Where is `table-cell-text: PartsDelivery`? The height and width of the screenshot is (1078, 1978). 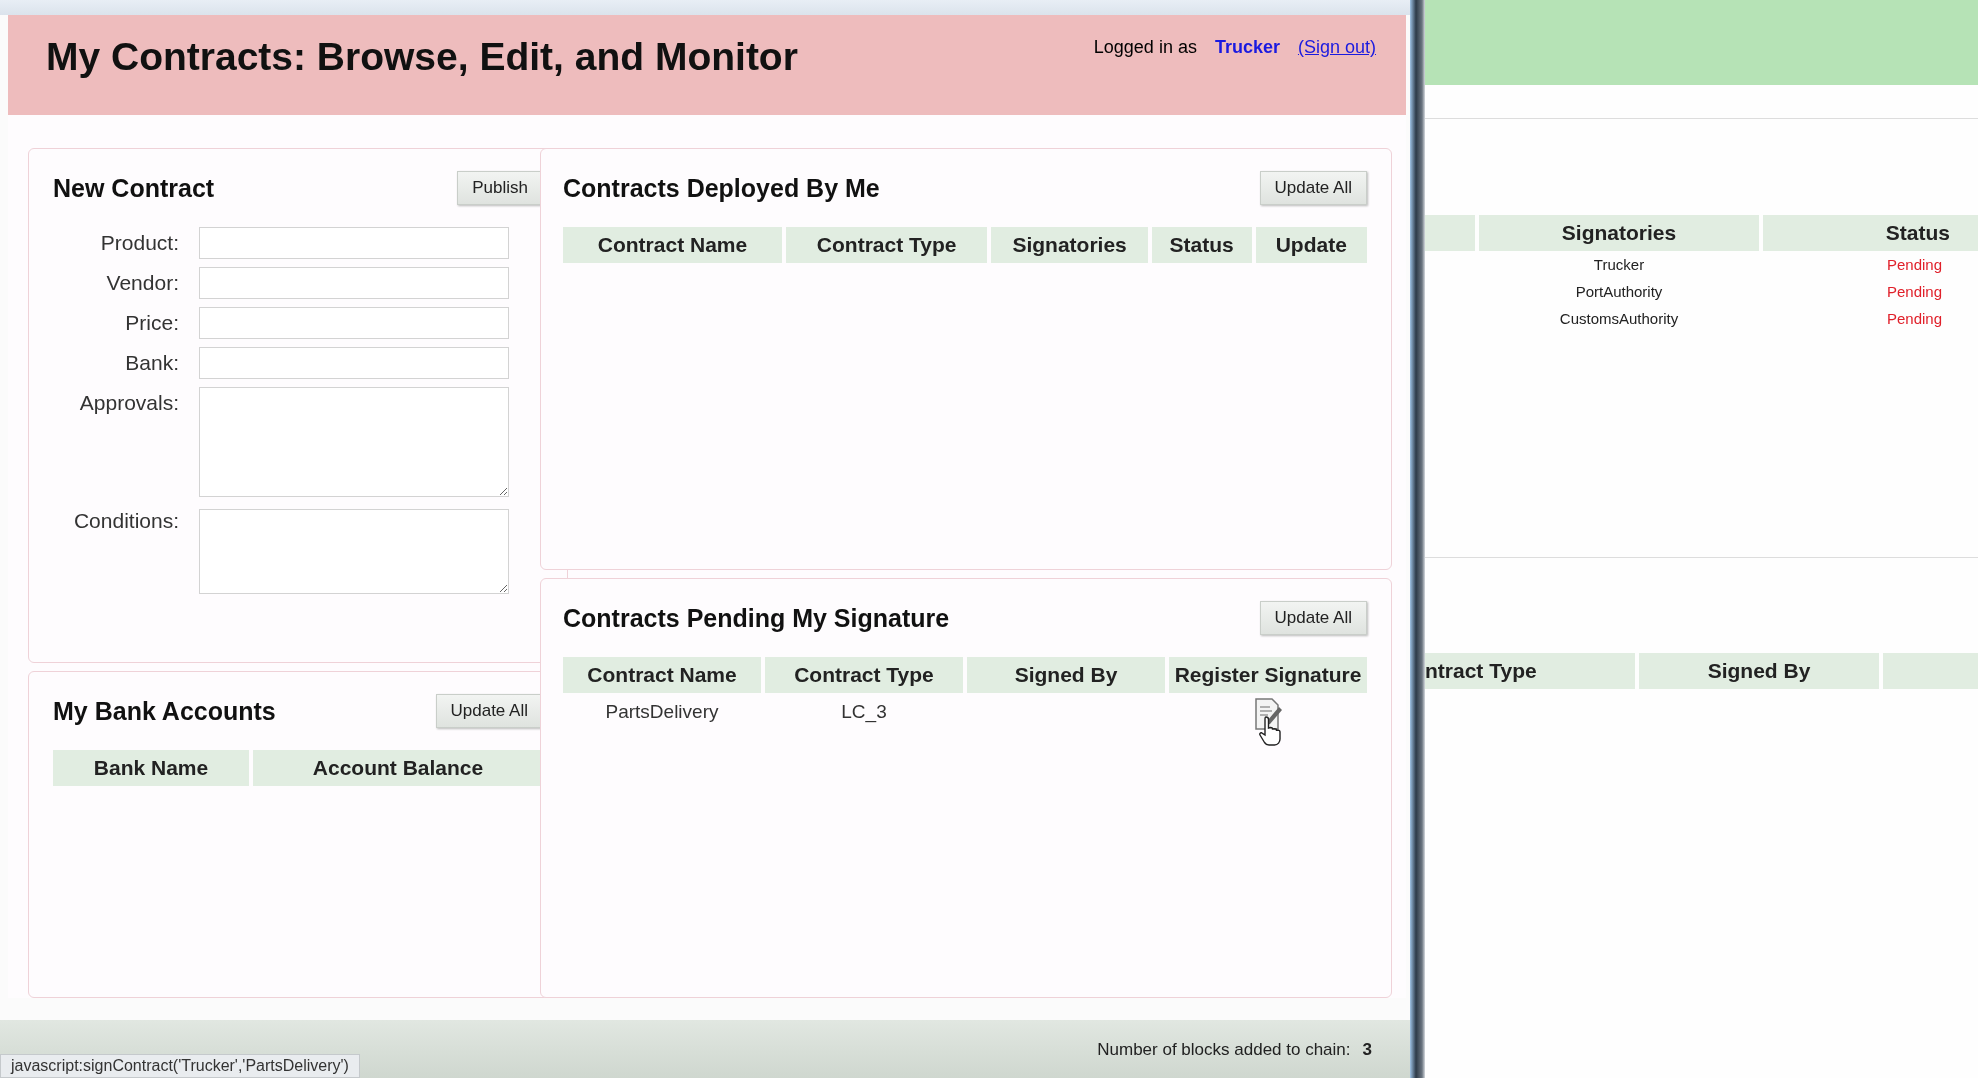
table-cell-text: PartsDelivery is located at coordinates (662, 712).